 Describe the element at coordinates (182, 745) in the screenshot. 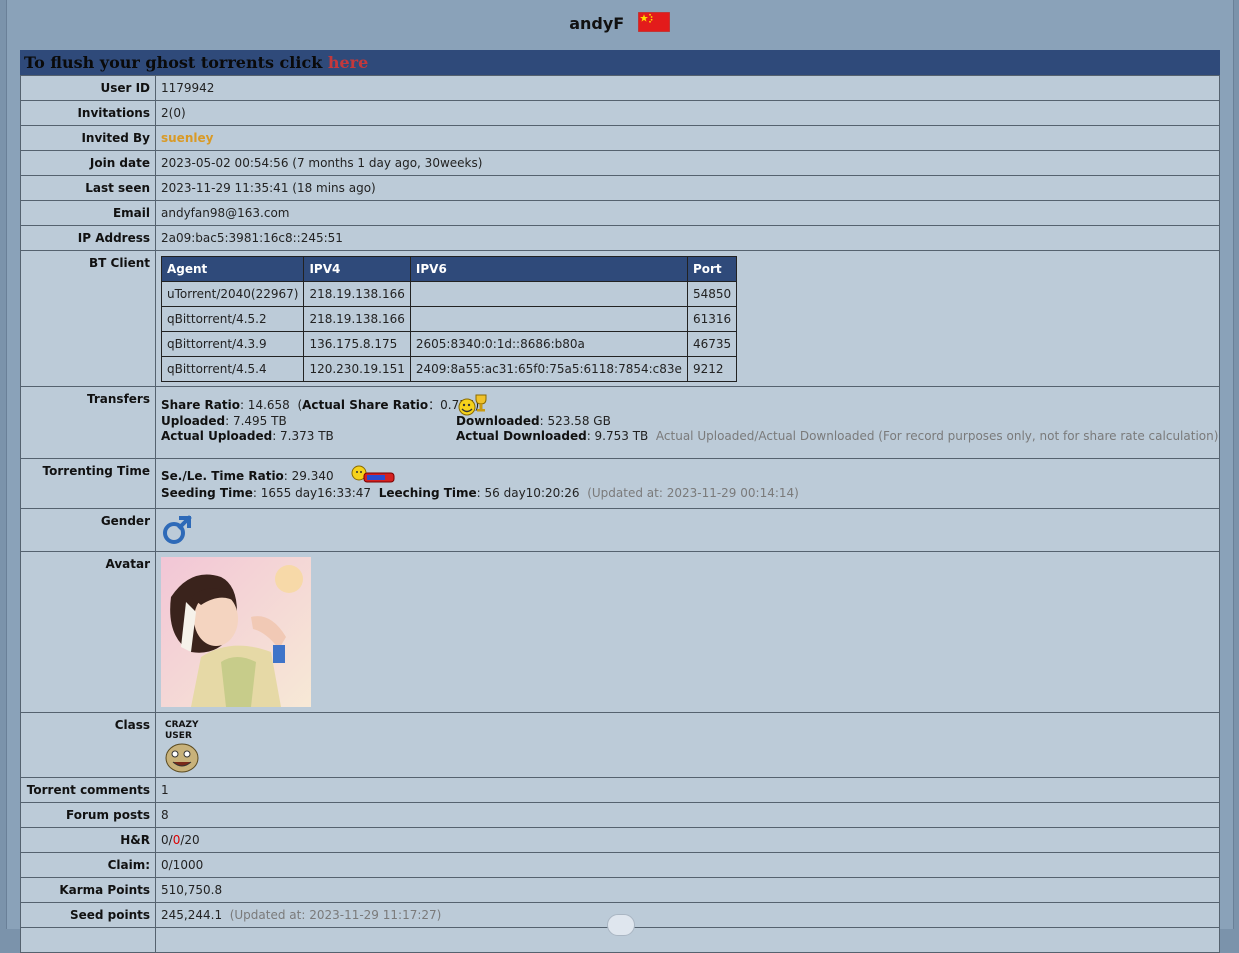

I see `crazy-user-badge: CRAZY USER` at that location.